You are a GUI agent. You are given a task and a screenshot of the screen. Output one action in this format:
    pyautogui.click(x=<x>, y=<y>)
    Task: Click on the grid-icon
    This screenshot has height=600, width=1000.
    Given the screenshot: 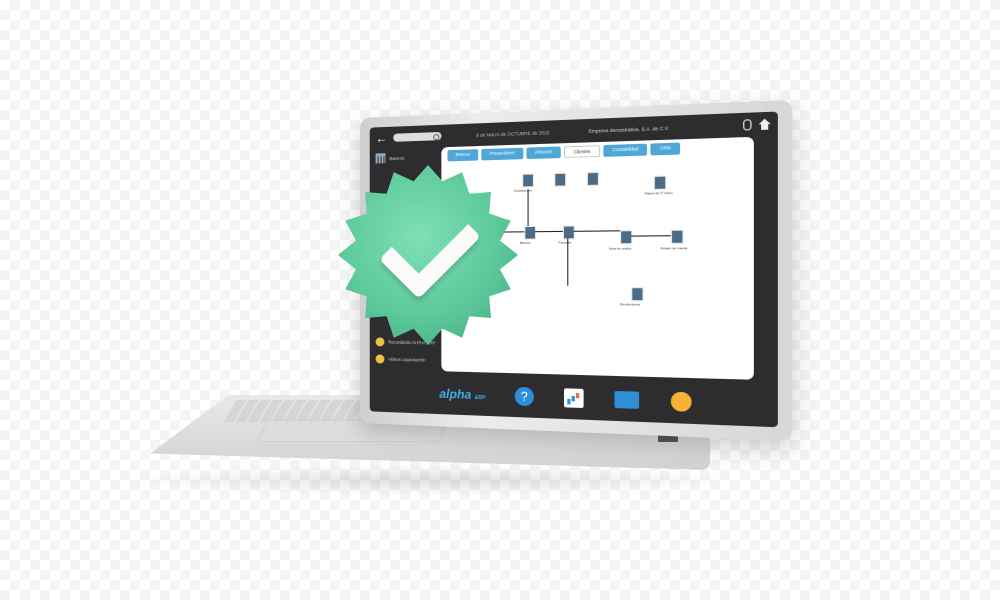 What is the action you would take?
    pyautogui.click(x=627, y=399)
    